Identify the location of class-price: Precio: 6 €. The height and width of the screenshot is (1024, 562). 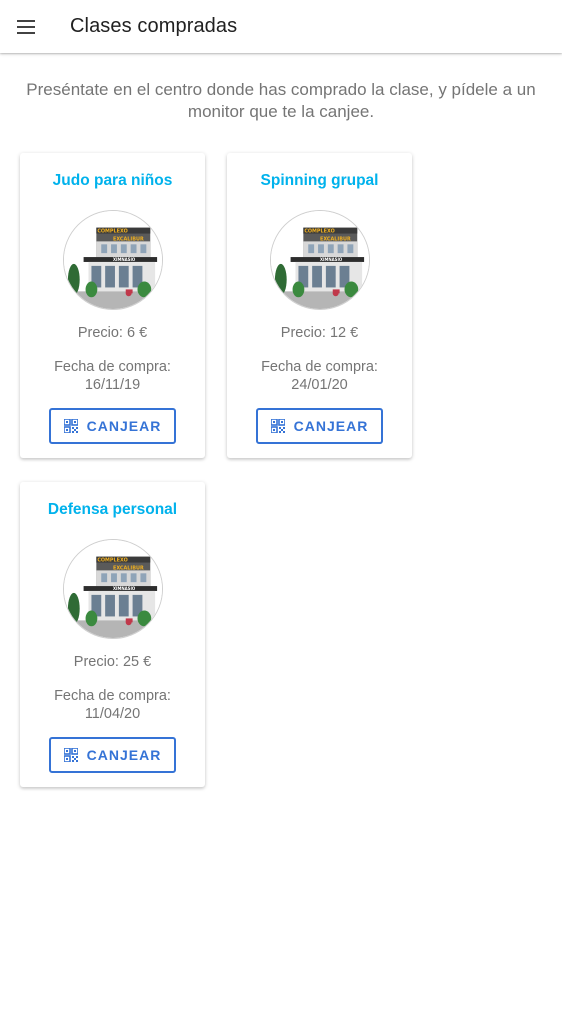
(112, 333).